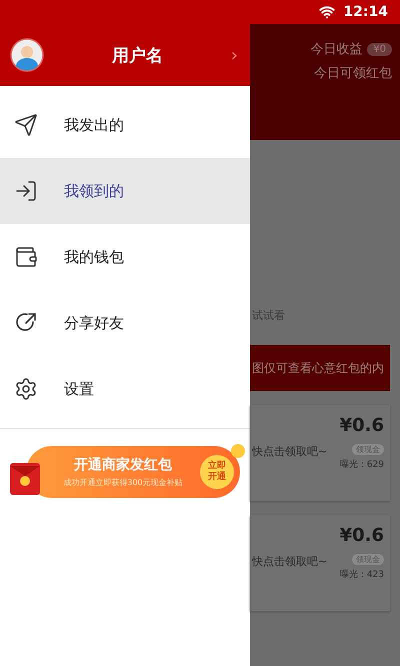  Describe the element at coordinates (234, 55) in the screenshot. I see `chevron-icon: ›` at that location.